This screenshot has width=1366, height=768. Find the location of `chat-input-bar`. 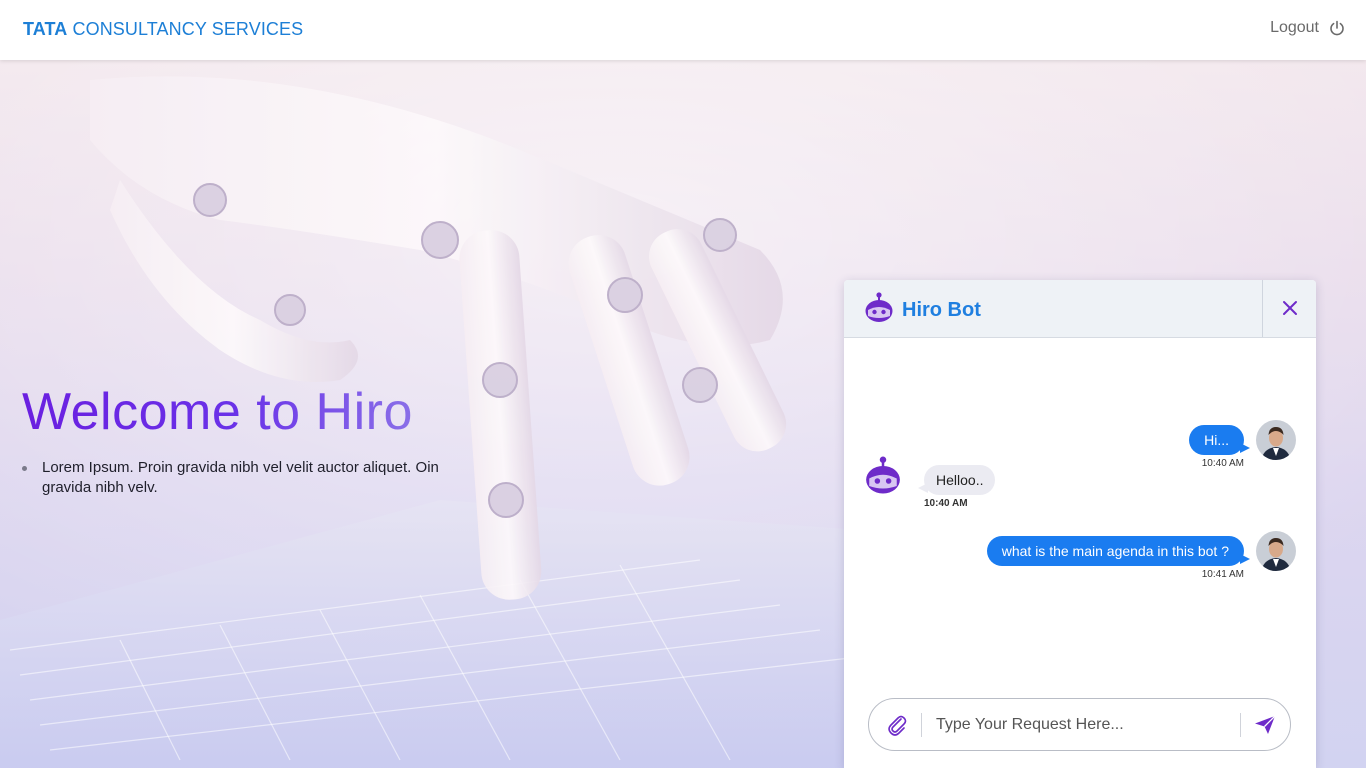

chat-input-bar is located at coordinates (1079, 724).